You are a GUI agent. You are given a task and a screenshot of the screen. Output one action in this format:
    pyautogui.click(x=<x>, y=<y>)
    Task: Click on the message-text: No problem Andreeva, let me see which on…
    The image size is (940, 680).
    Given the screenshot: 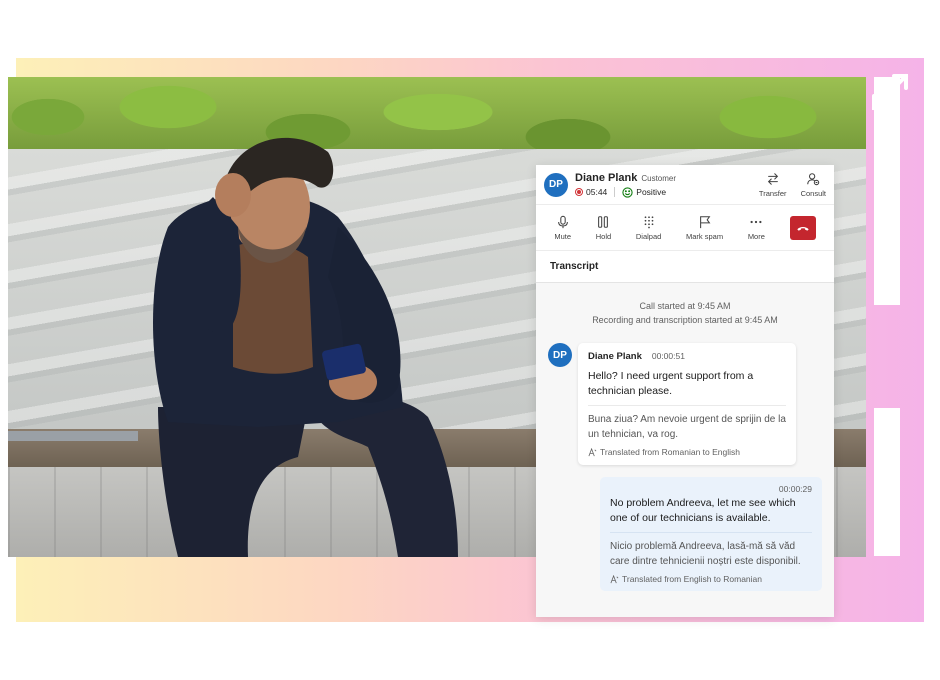 What is the action you would take?
    pyautogui.click(x=703, y=510)
    